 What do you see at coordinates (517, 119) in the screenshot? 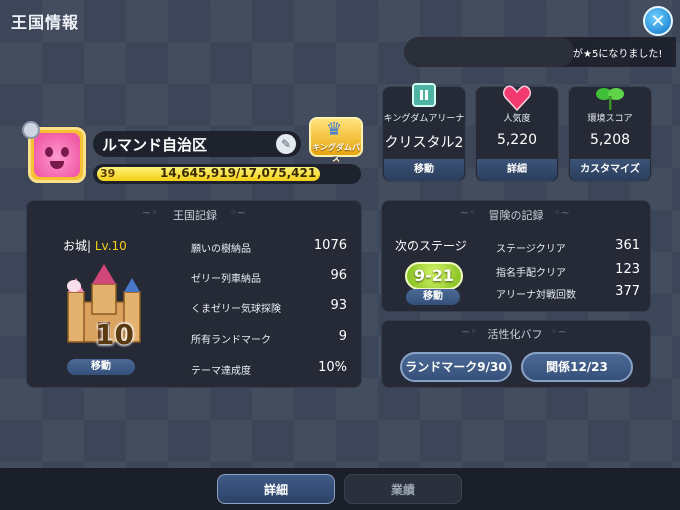
I see `stat-label-popularity: 人気度` at bounding box center [517, 119].